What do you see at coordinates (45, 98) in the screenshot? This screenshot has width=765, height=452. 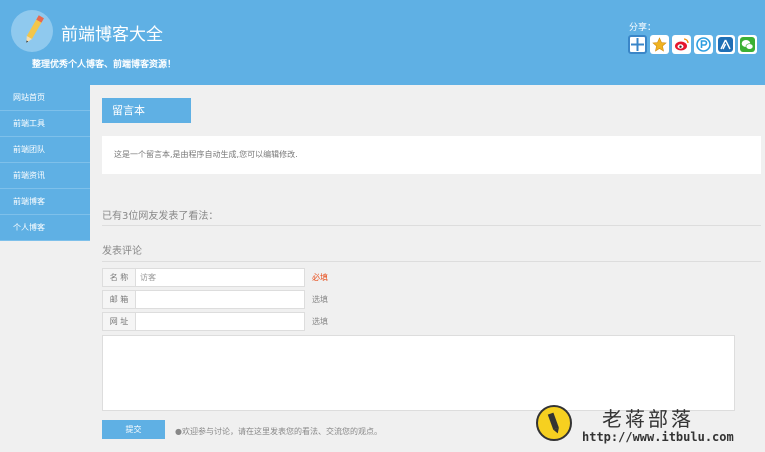 I see `sidebar-item-home: 网站首页` at bounding box center [45, 98].